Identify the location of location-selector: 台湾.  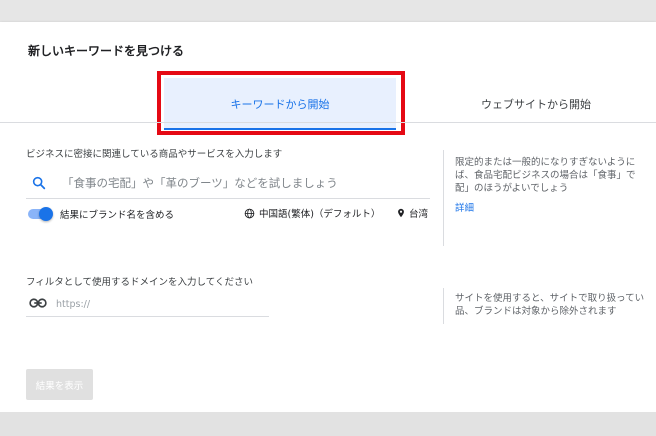
(412, 213).